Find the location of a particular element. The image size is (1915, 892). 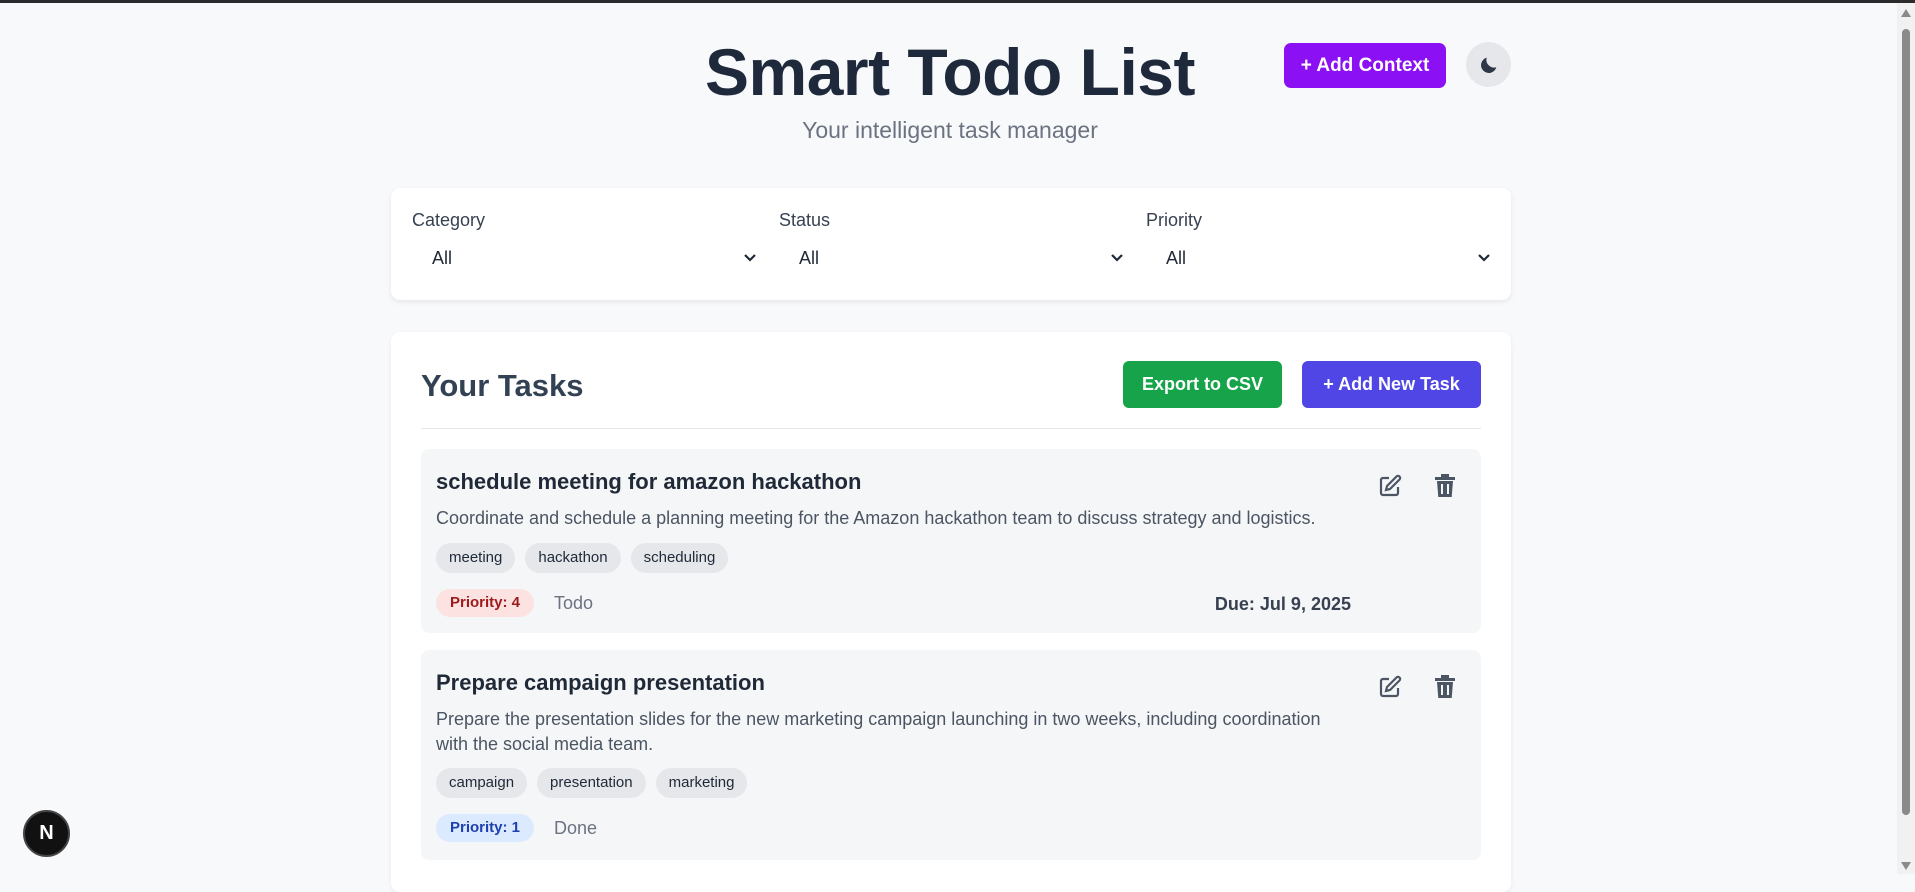

priority-filter: Priority All is located at coordinates (1318, 241).